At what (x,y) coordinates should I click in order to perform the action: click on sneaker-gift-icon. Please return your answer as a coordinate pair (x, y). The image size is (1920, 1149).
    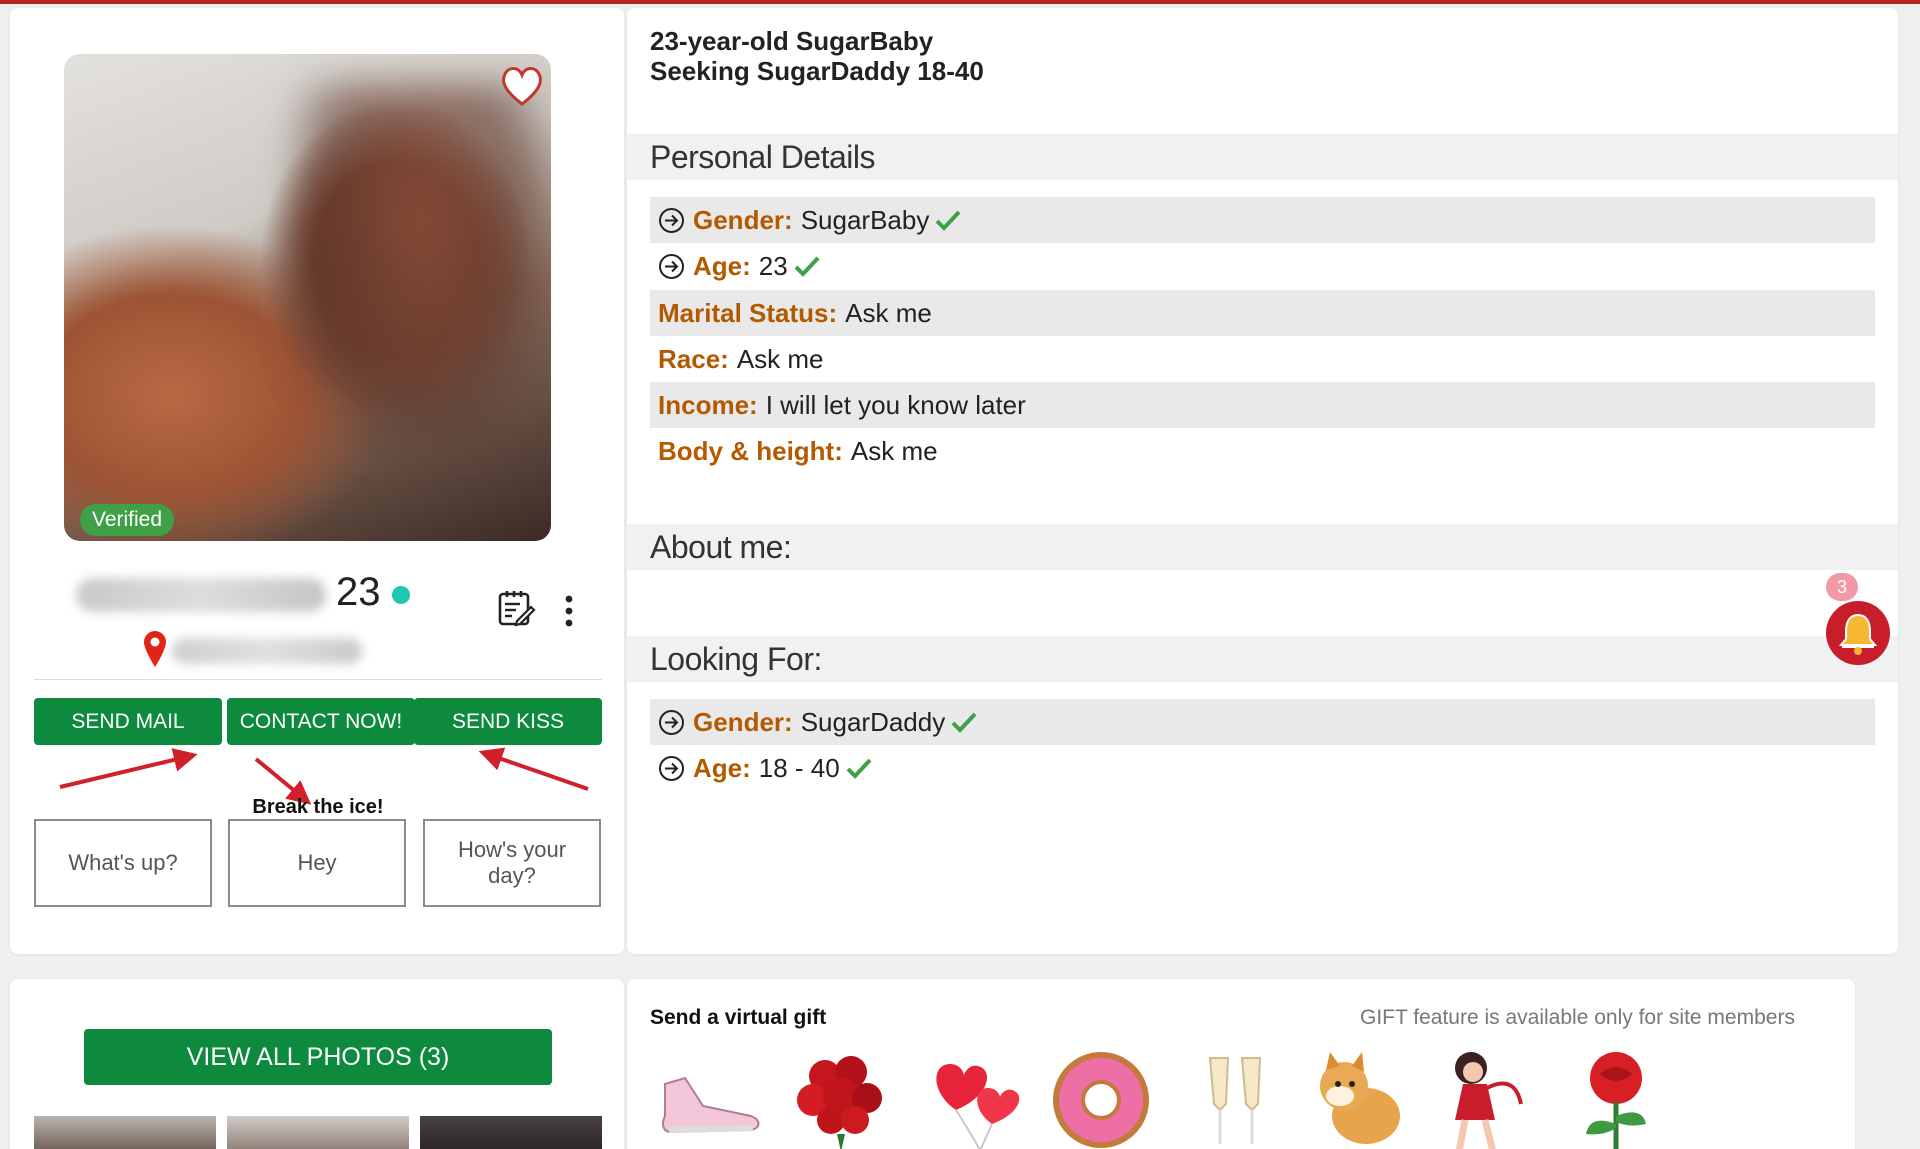
    Looking at the image, I should click on (711, 1096).